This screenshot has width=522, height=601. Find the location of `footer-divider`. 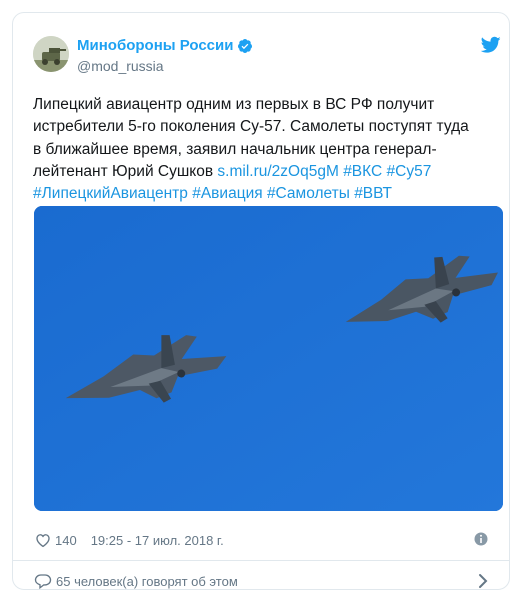

footer-divider is located at coordinates (261, 560).